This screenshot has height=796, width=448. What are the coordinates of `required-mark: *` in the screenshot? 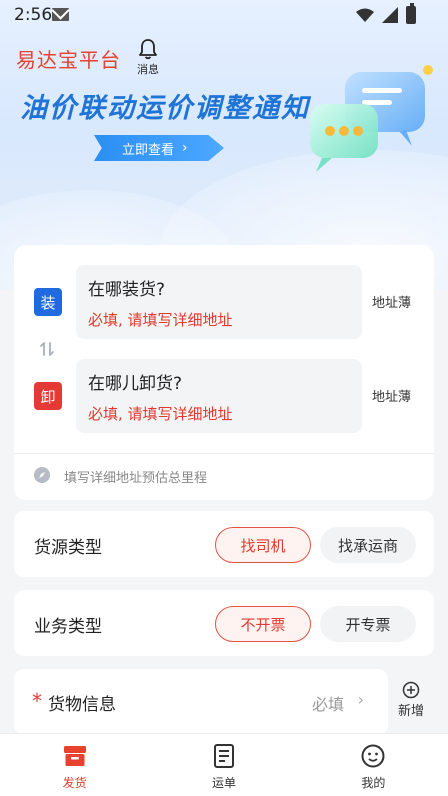 It's located at (37, 701).